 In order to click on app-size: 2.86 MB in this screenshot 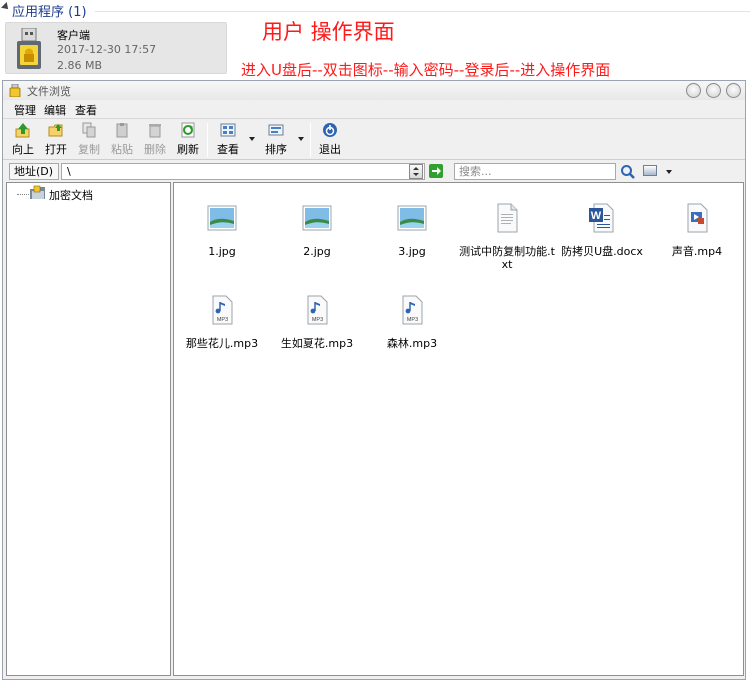, I will do `click(80, 65)`.